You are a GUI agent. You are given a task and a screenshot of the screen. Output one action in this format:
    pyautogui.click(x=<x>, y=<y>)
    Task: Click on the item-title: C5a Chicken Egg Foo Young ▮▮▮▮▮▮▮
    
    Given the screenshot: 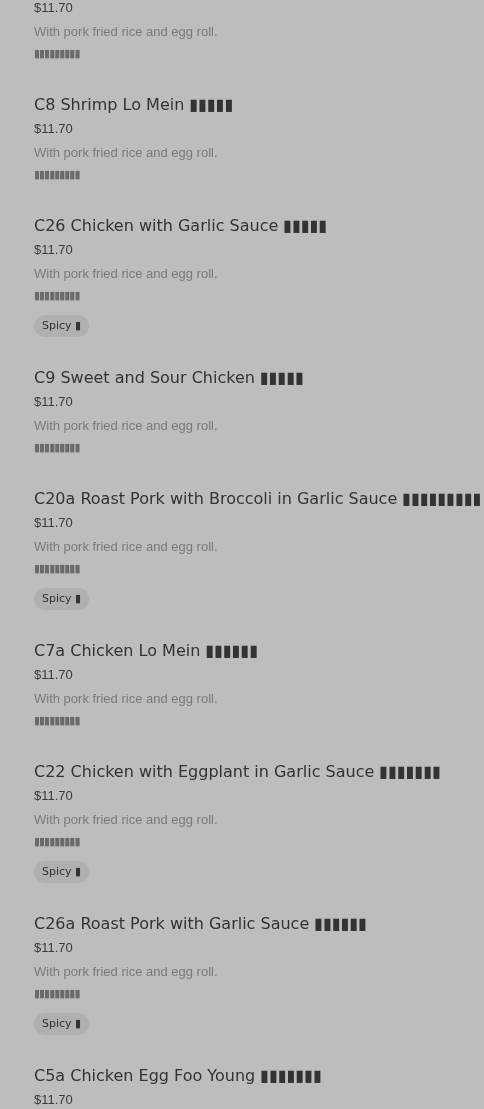 What is the action you would take?
    pyautogui.click(x=178, y=1076)
    